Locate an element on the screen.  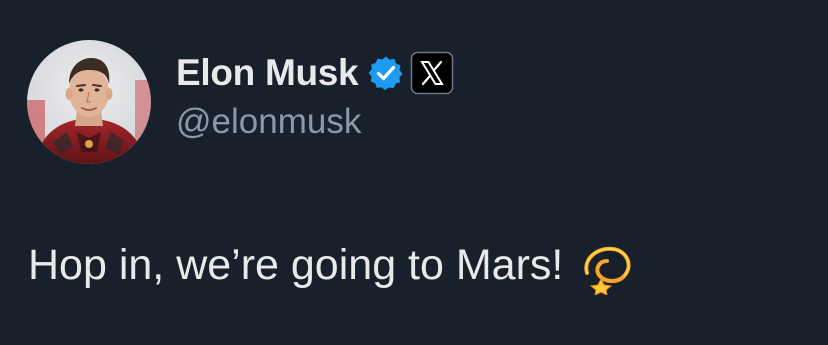
avatar is located at coordinates (89, 102).